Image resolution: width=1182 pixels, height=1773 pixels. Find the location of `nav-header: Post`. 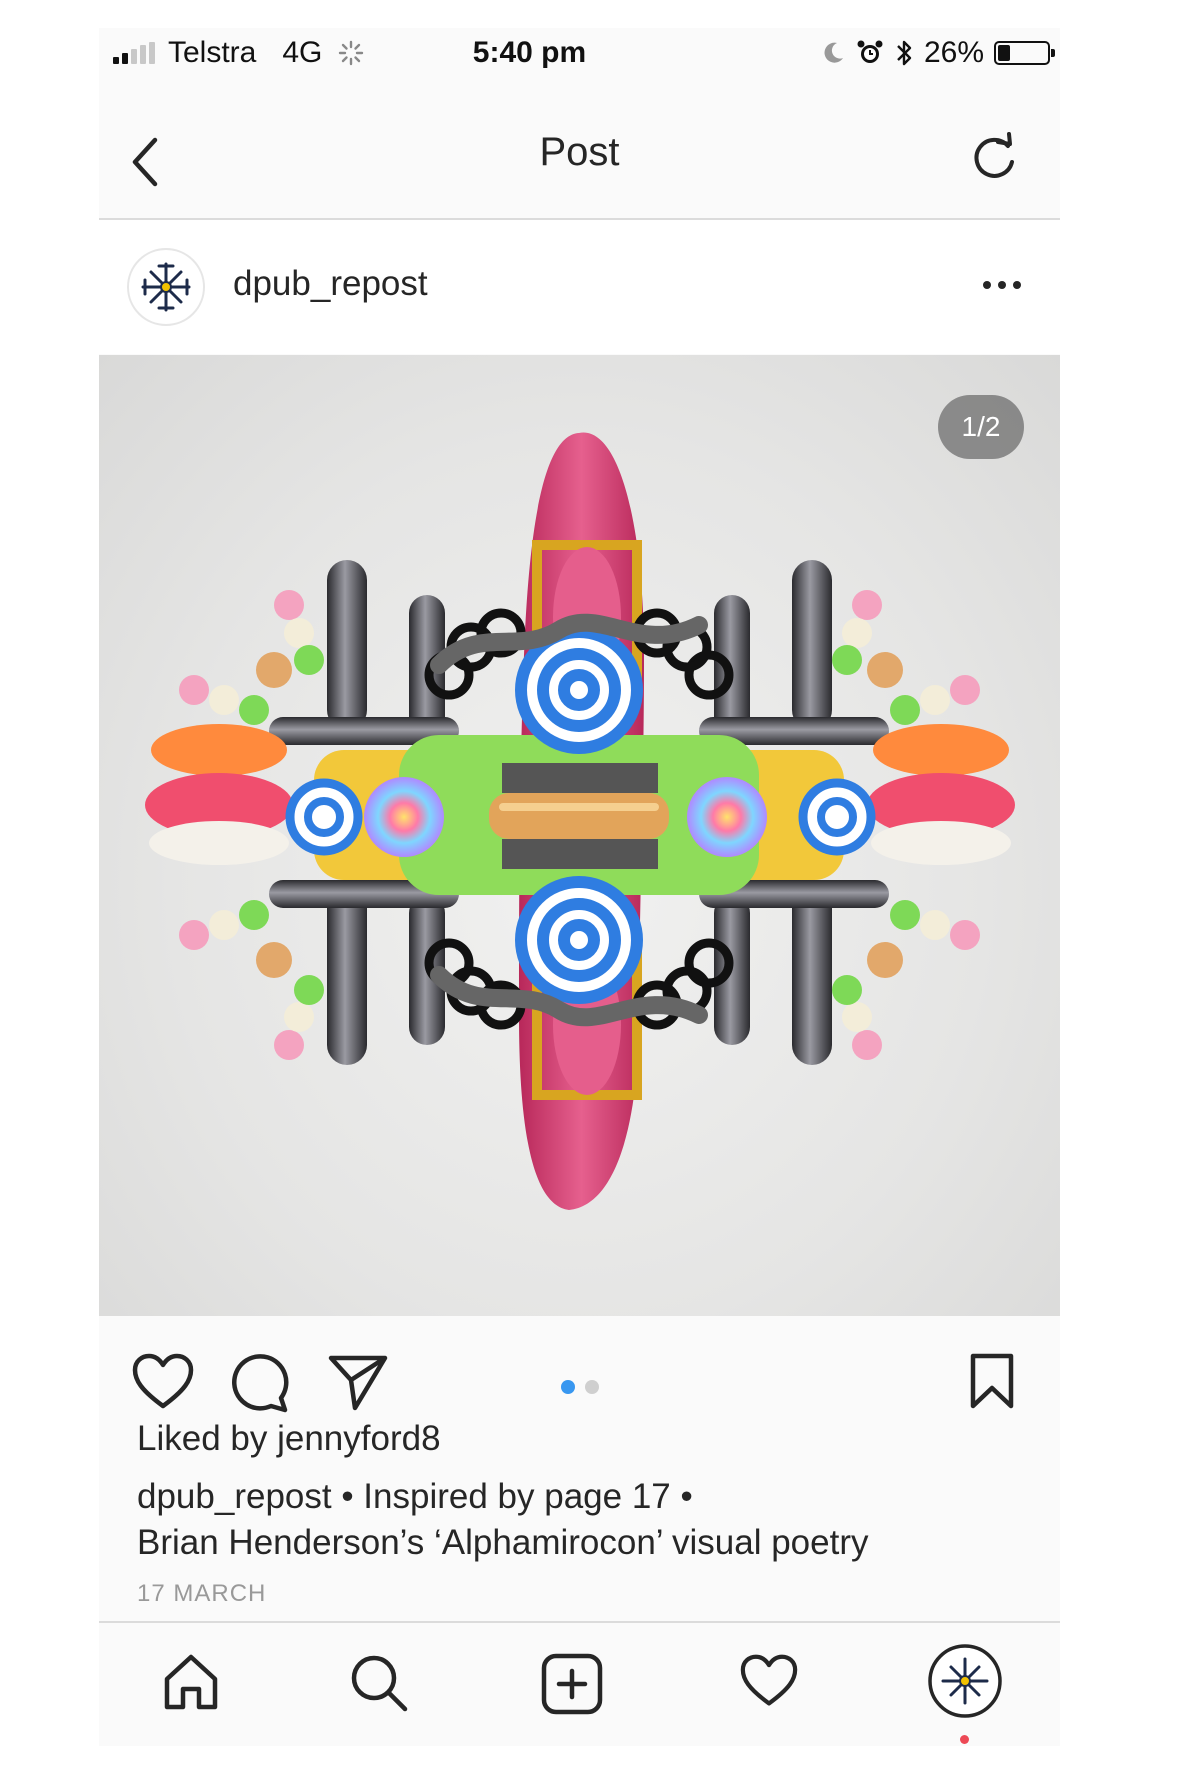

nav-header: Post is located at coordinates (579, 151).